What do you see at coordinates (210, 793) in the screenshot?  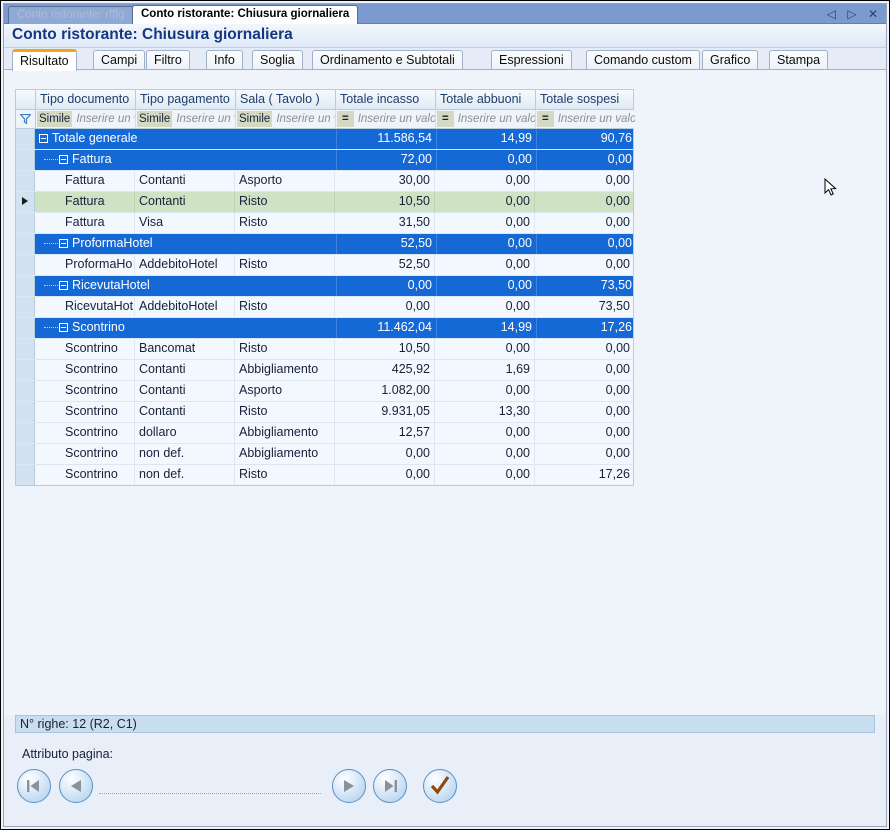 I see `attribute-page-input` at bounding box center [210, 793].